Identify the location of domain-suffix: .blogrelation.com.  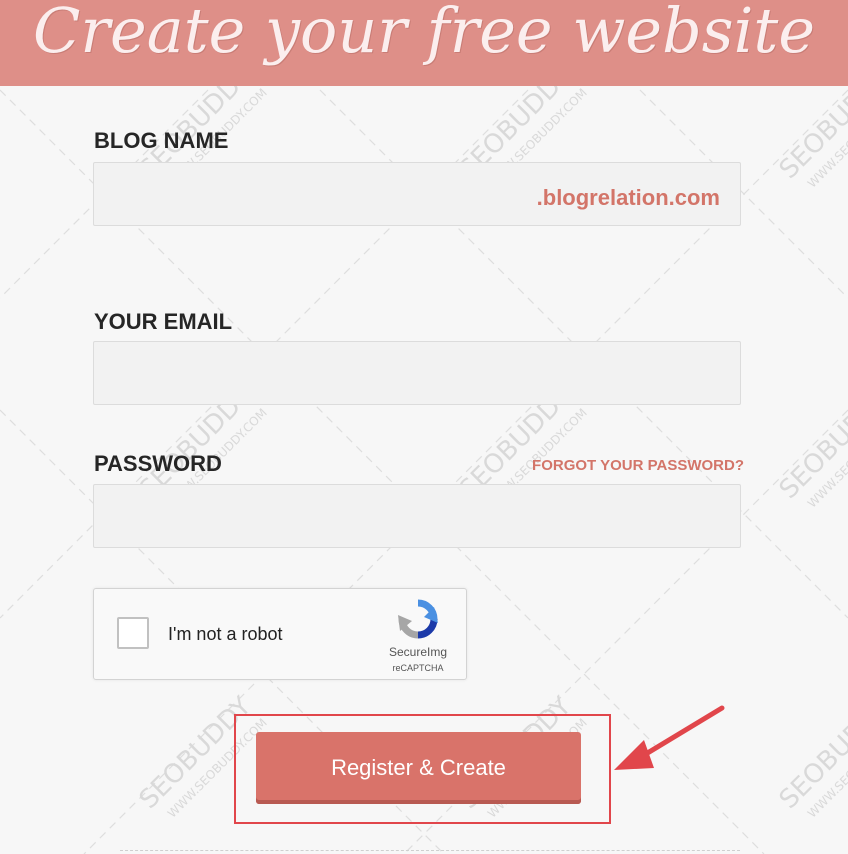
(628, 197).